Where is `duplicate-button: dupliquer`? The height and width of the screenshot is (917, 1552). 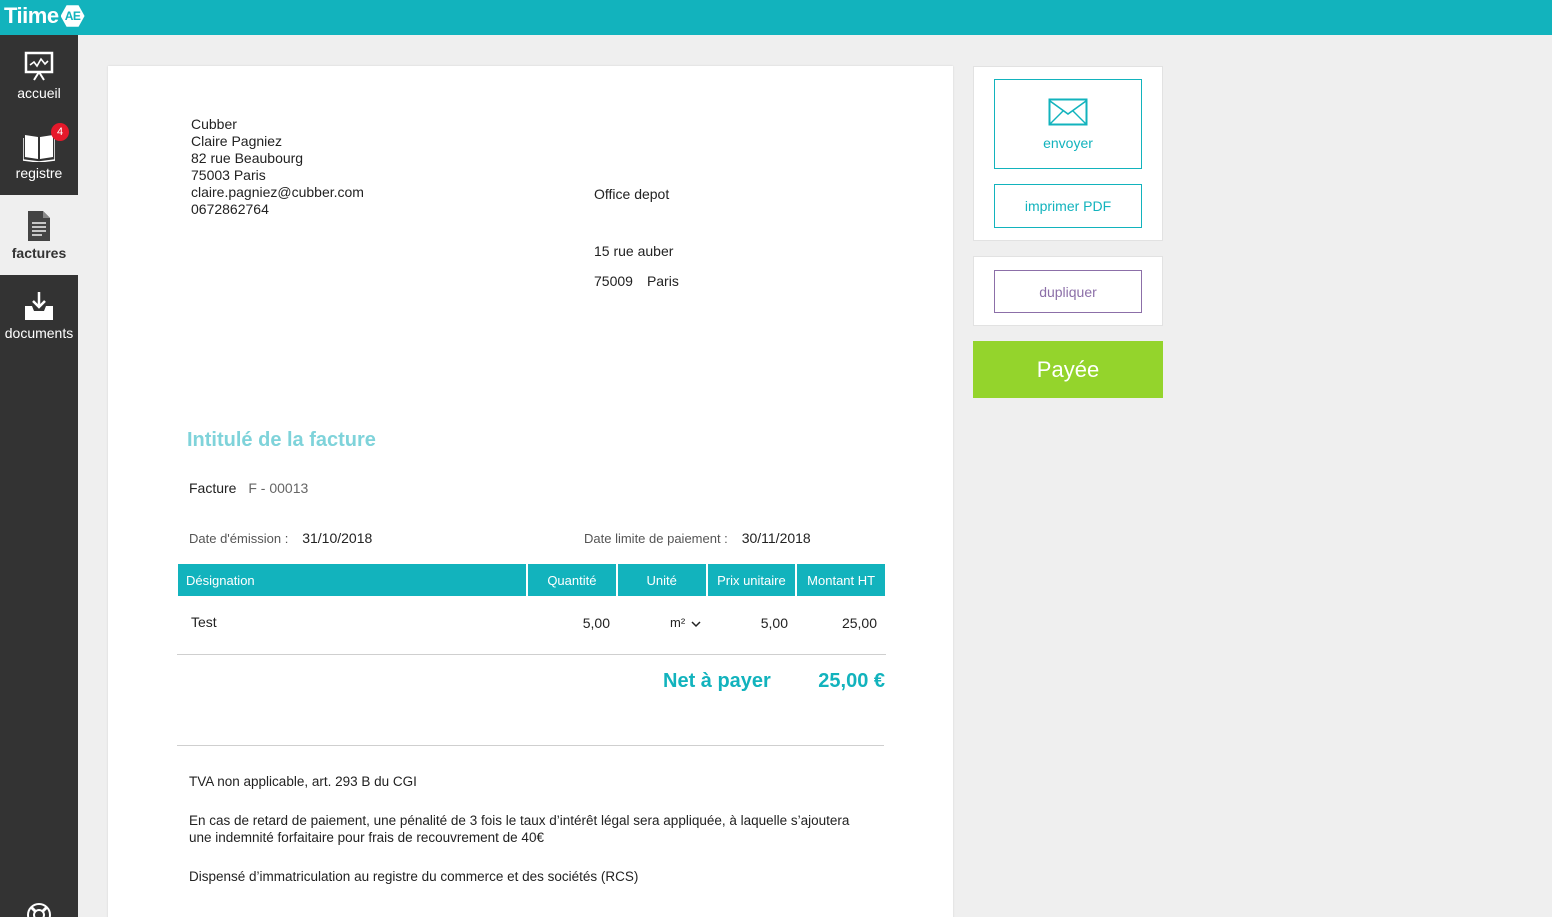 duplicate-button: dupliquer is located at coordinates (1068, 291).